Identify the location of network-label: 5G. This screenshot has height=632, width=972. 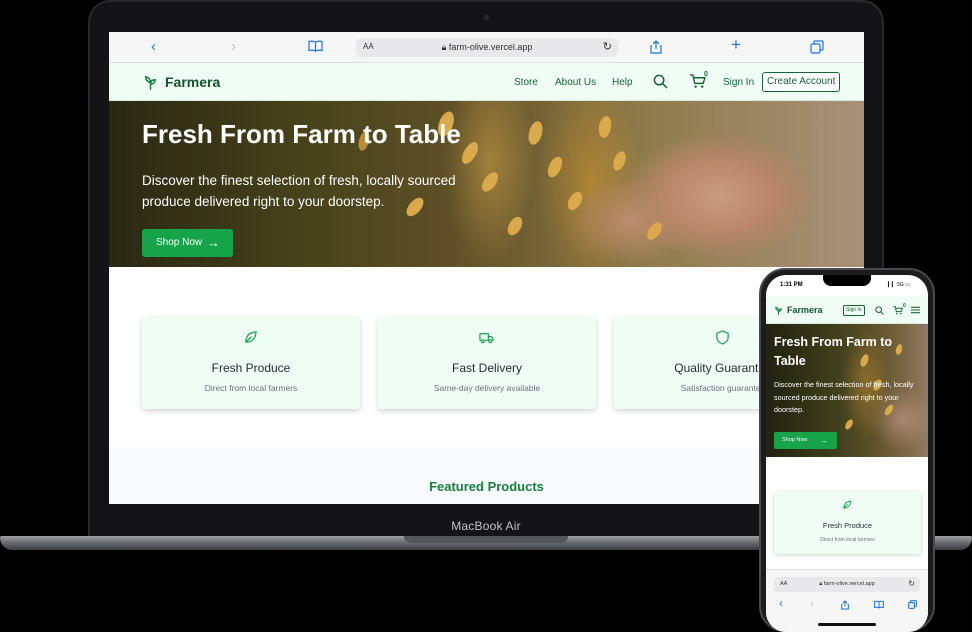
(900, 285).